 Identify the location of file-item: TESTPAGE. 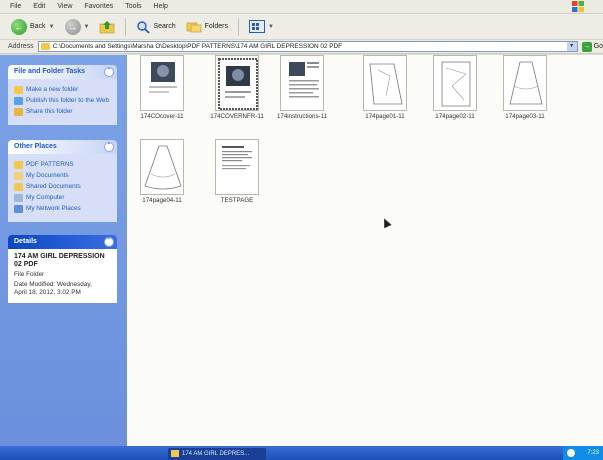
(237, 171).